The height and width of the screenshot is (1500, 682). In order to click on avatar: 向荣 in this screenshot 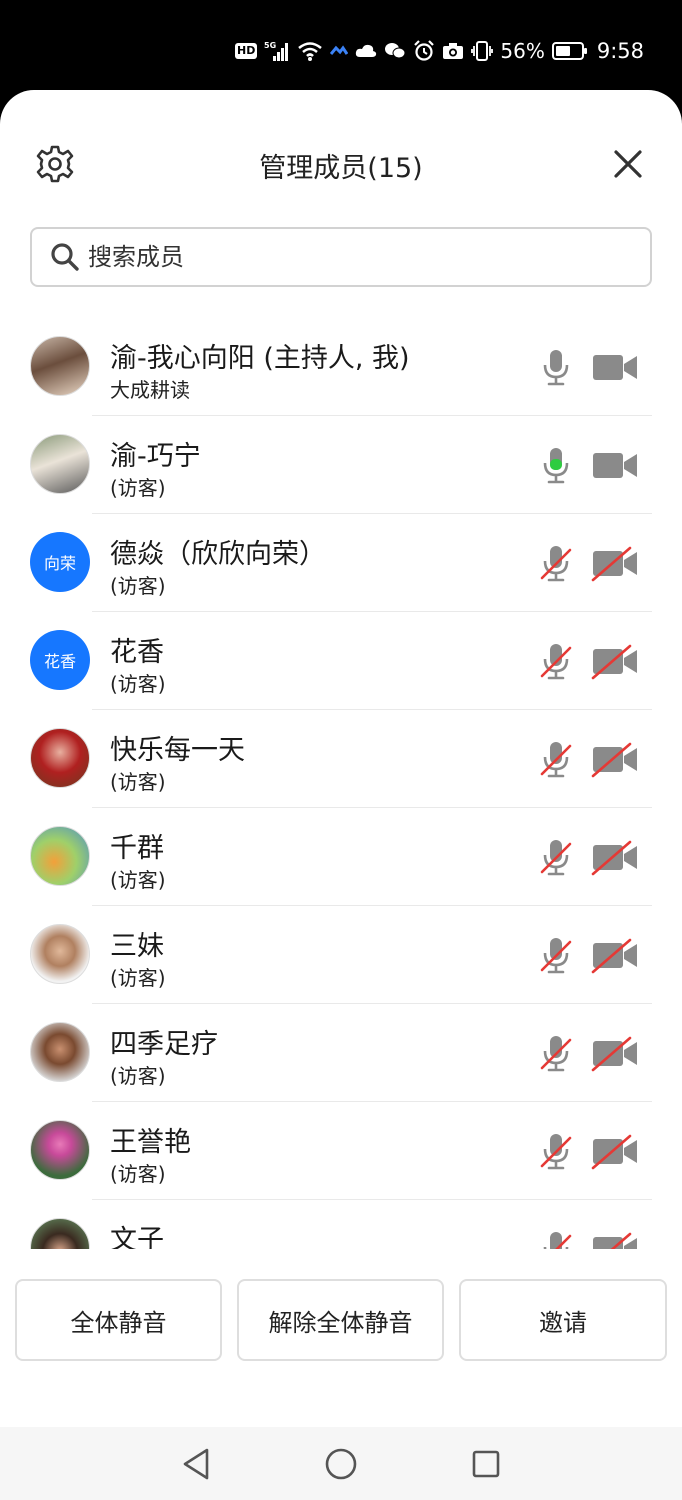, I will do `click(60, 562)`.